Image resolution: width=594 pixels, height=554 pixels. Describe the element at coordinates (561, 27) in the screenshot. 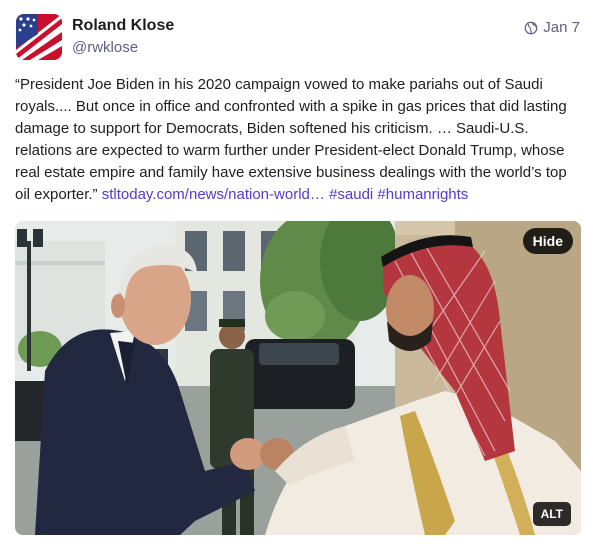

I see `post-date: Jan 7` at that location.